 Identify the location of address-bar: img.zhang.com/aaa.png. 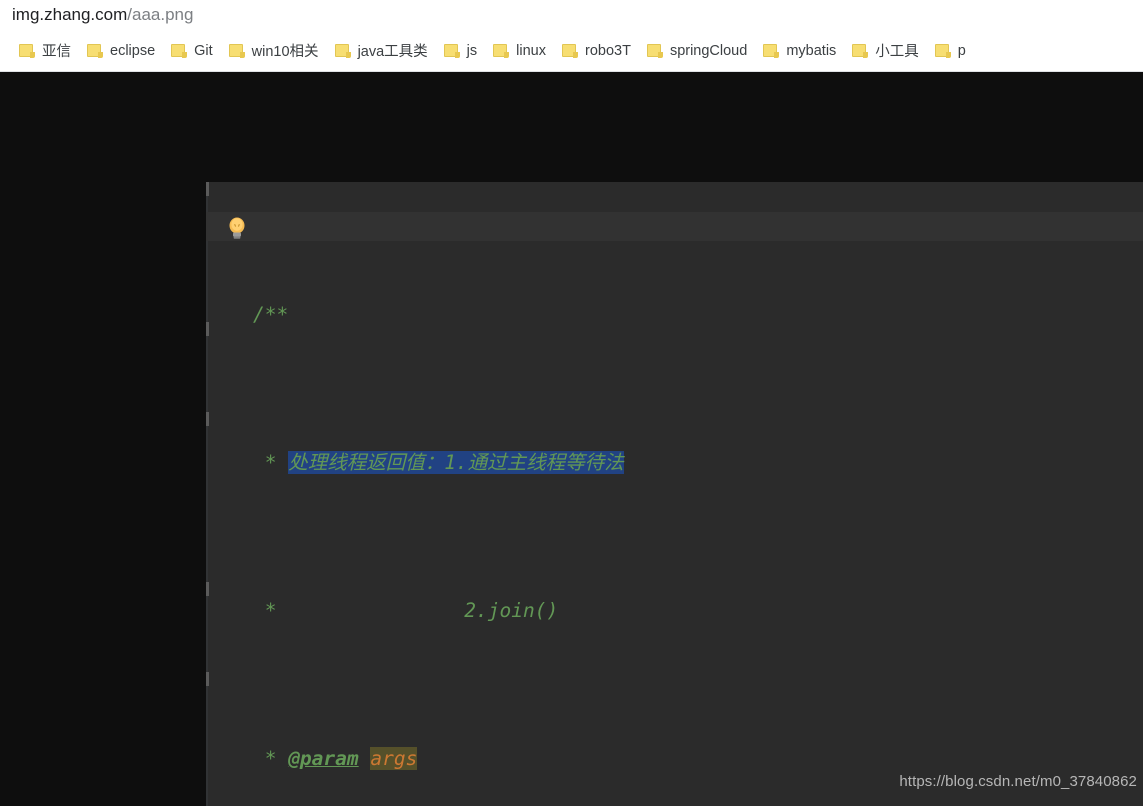
(571, 15).